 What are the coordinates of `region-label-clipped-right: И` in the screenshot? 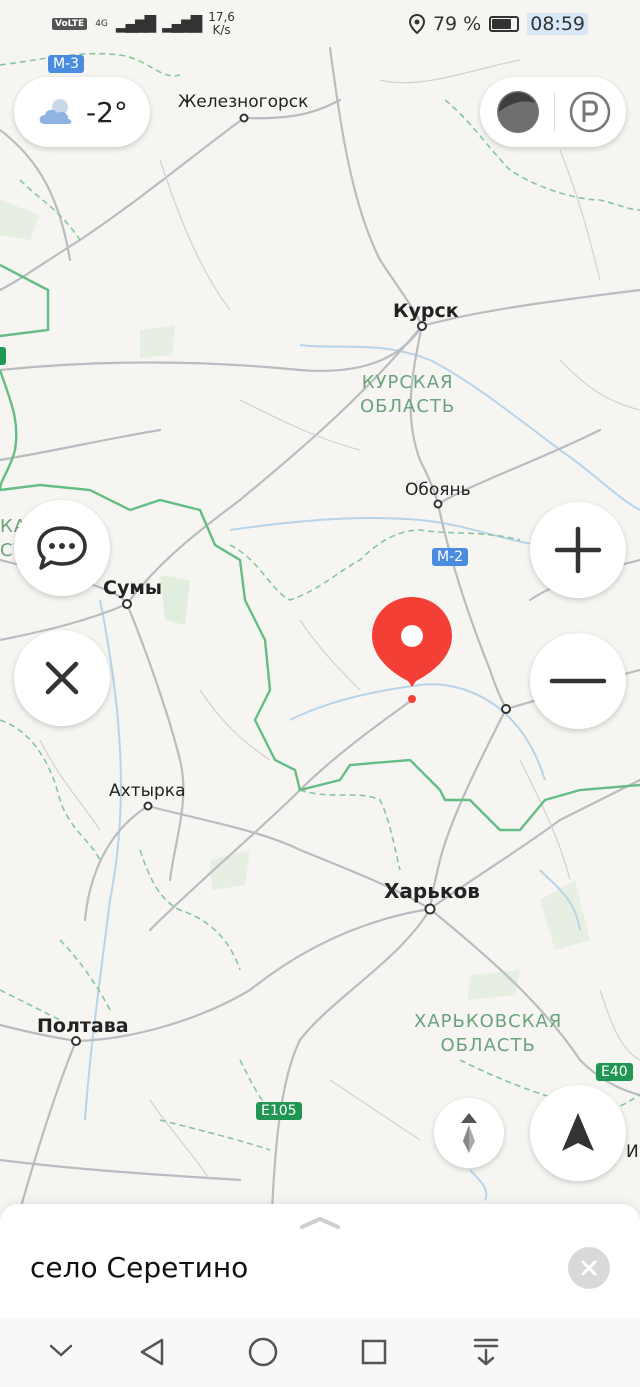 It's located at (632, 1152).